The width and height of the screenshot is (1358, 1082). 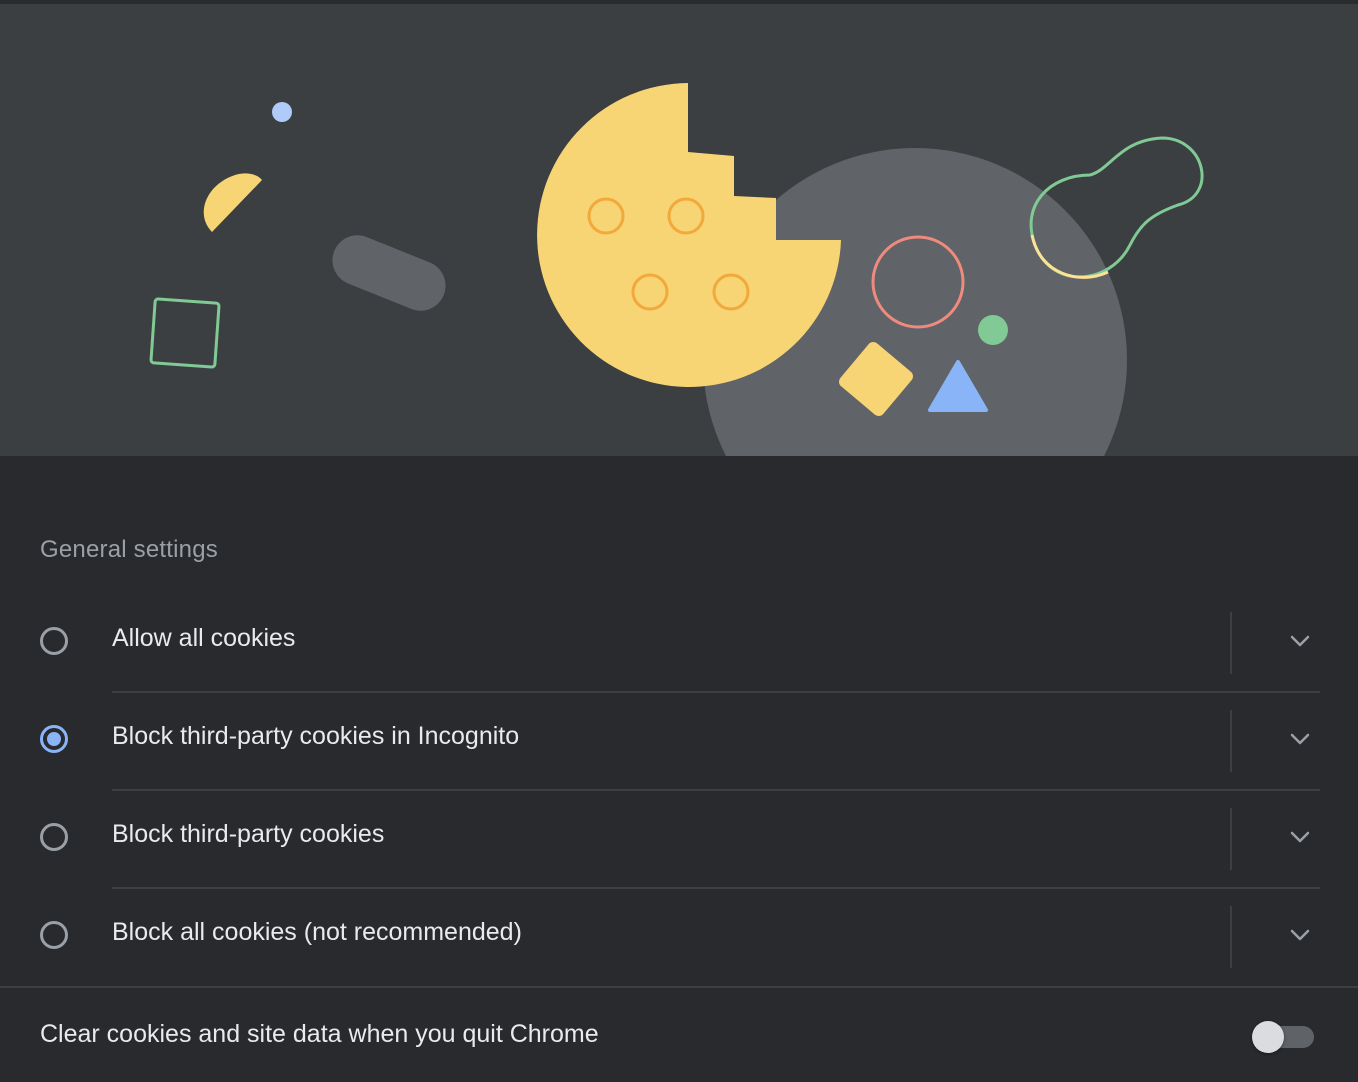 I want to click on green-dot-shape, so click(x=993, y=330).